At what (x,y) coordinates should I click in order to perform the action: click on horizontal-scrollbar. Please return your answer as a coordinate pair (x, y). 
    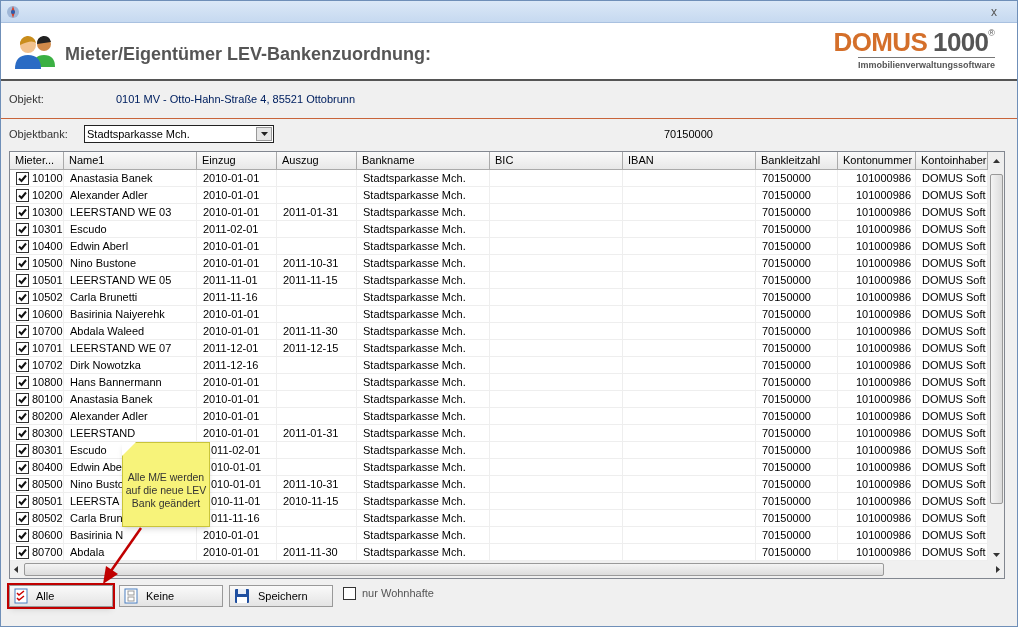
    Looking at the image, I should click on (507, 569).